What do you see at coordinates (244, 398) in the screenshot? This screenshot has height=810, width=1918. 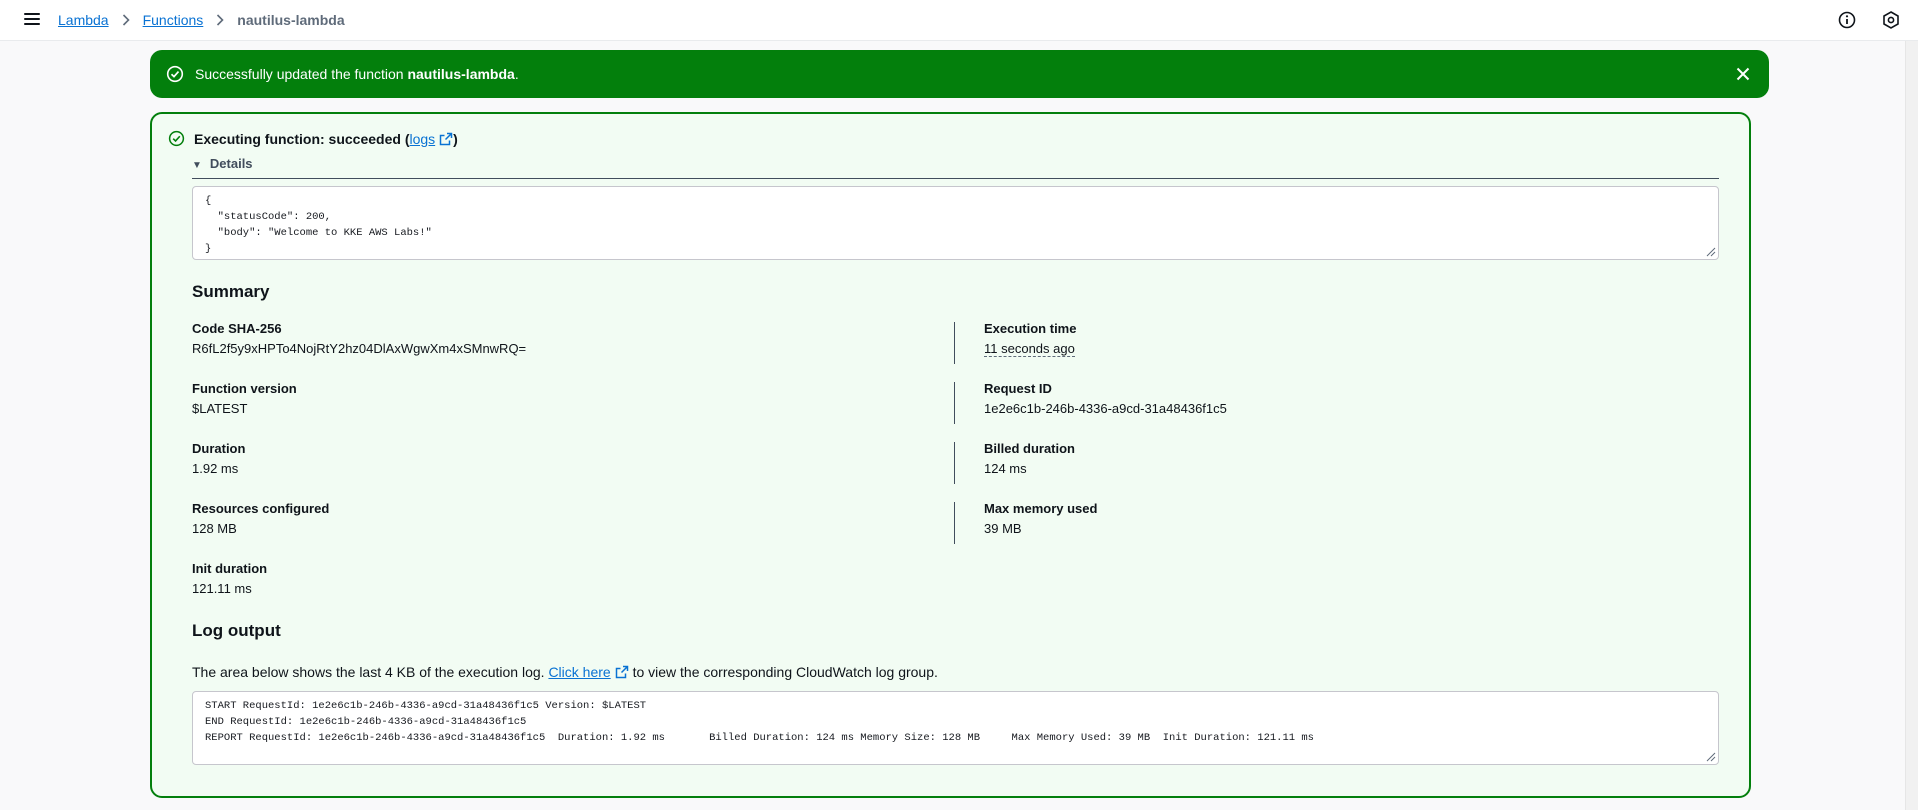 I see `function-version-item: Function version $LATEST` at bounding box center [244, 398].